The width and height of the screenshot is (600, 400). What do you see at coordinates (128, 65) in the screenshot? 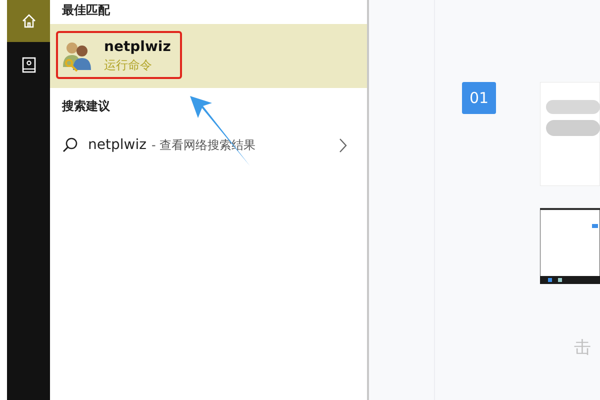
I see `app-type: 运行命令` at bounding box center [128, 65].